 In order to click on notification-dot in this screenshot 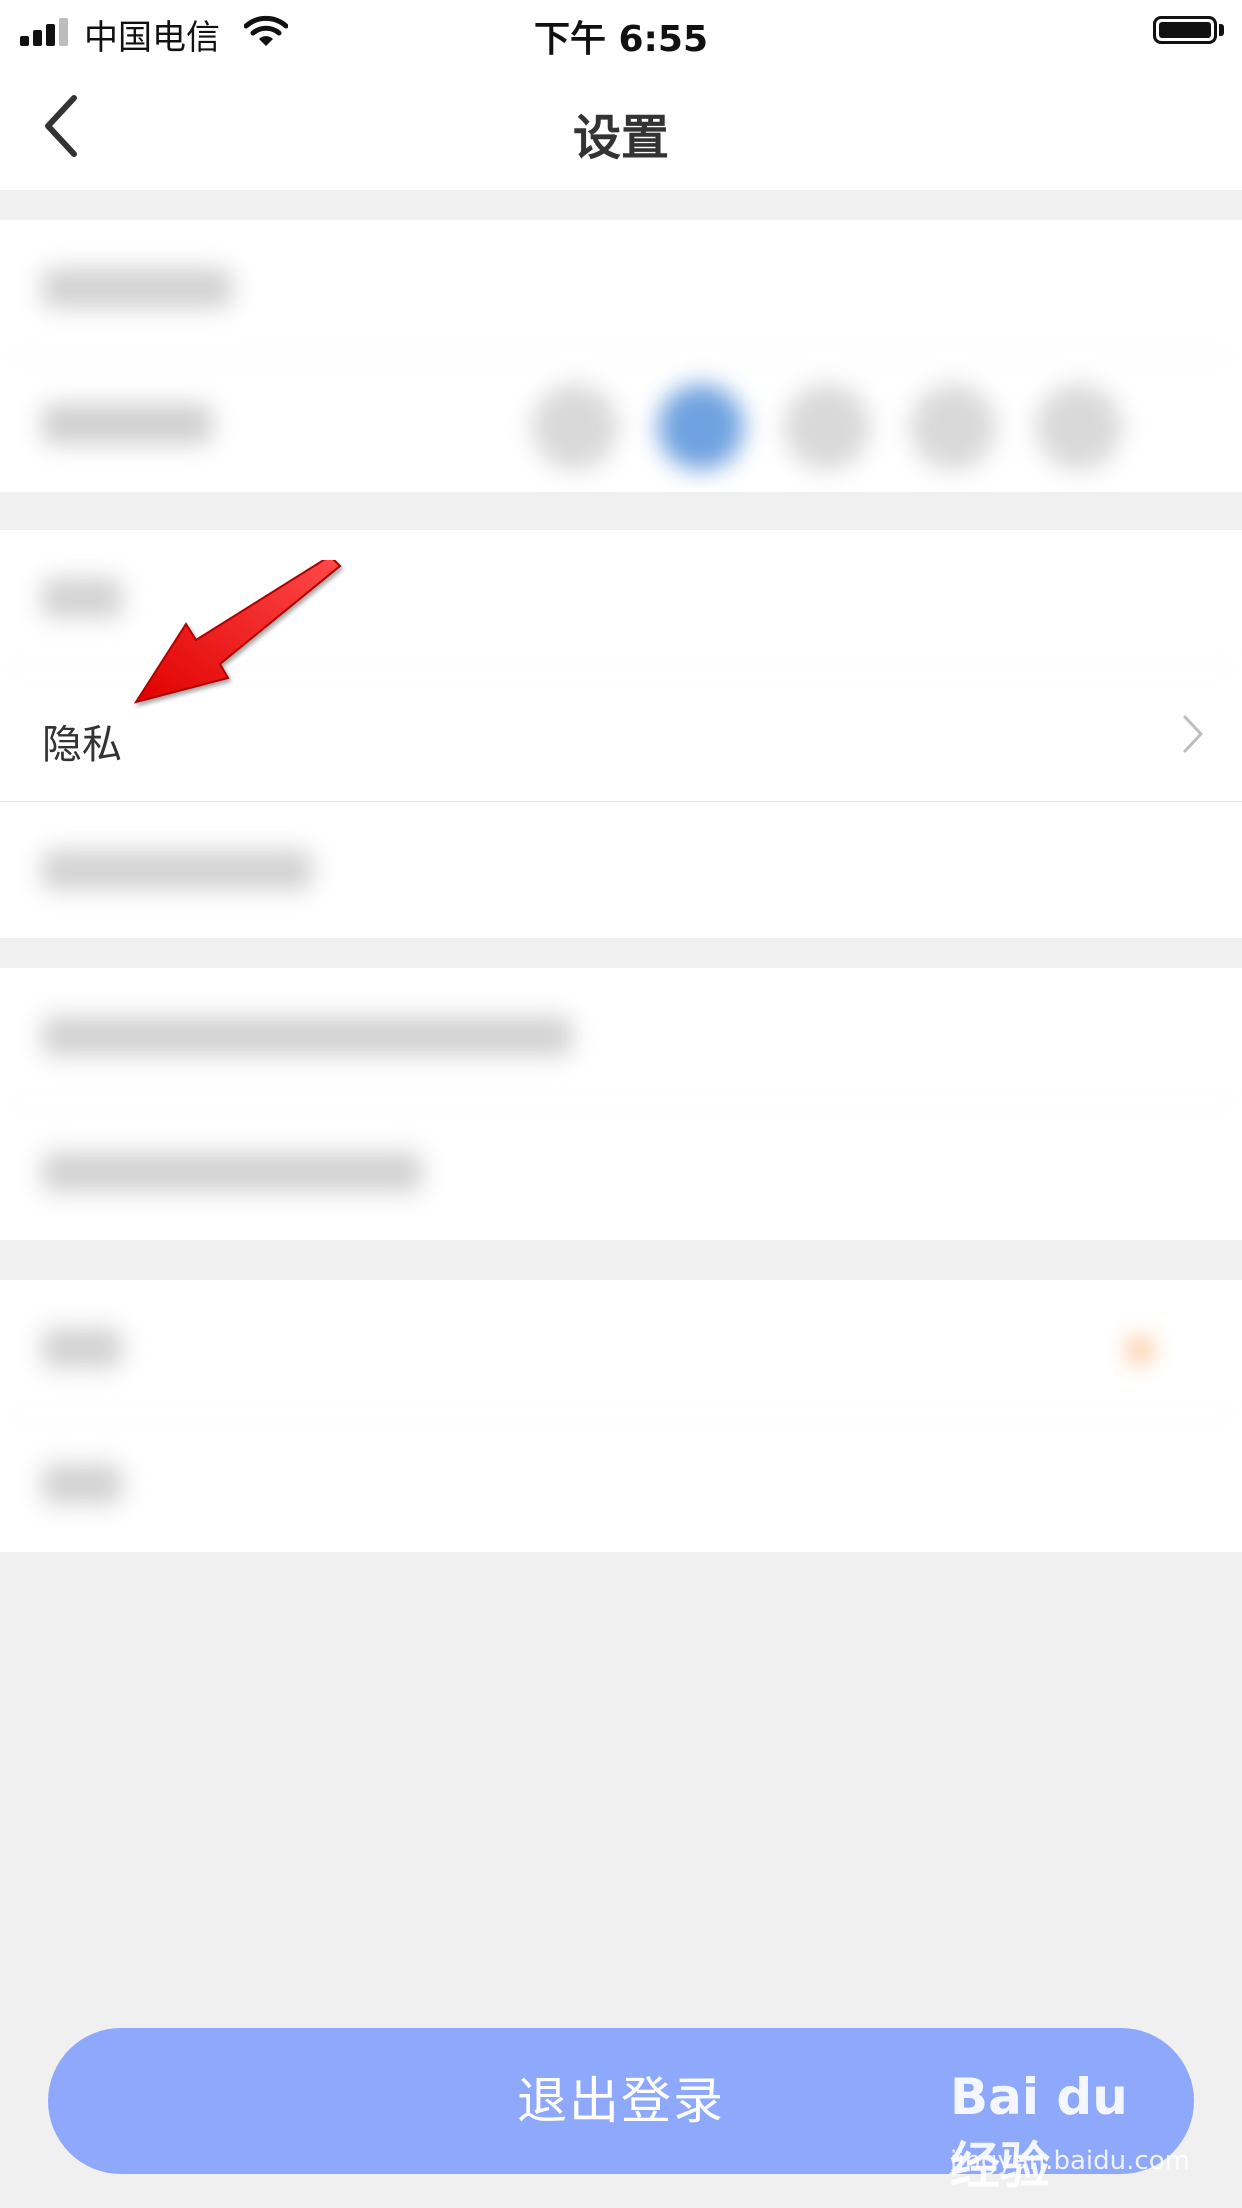, I will do `click(1140, 1350)`.